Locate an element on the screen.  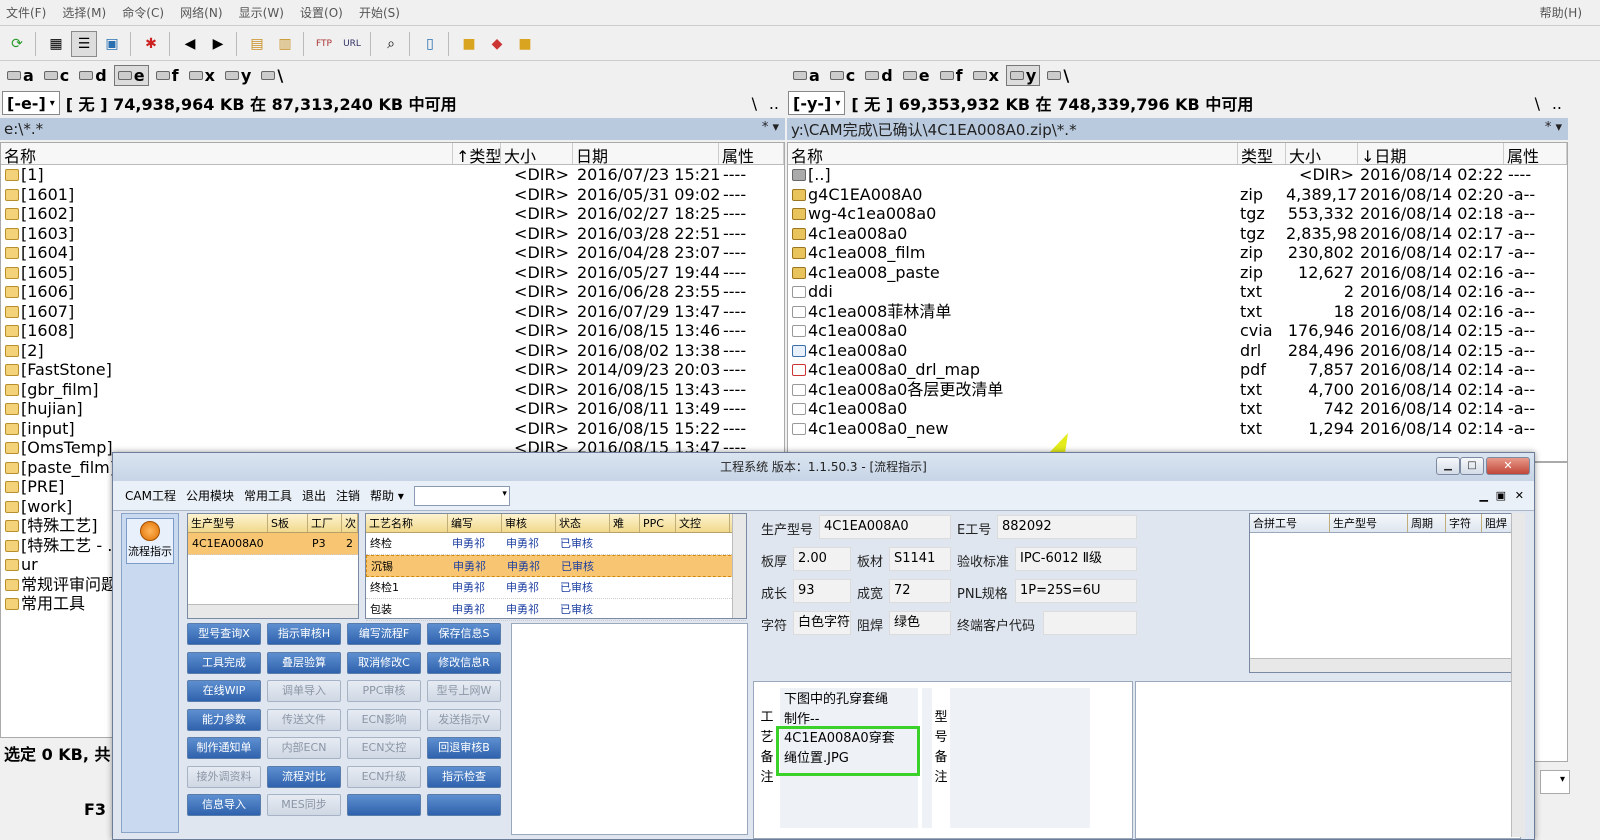
merge-col: 字符 is located at coordinates (1464, 523).